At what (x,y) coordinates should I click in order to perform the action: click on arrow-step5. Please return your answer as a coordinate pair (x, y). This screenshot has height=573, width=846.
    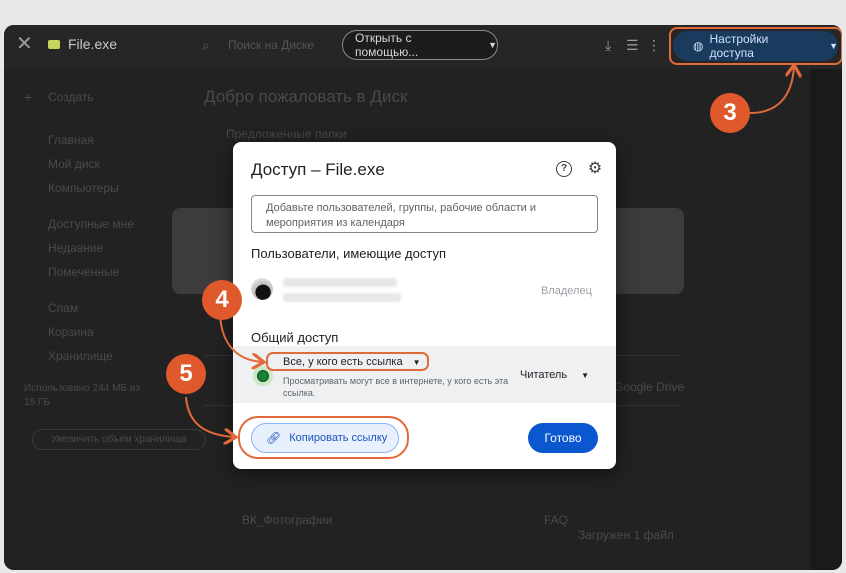
    Looking at the image, I should click on (209, 416).